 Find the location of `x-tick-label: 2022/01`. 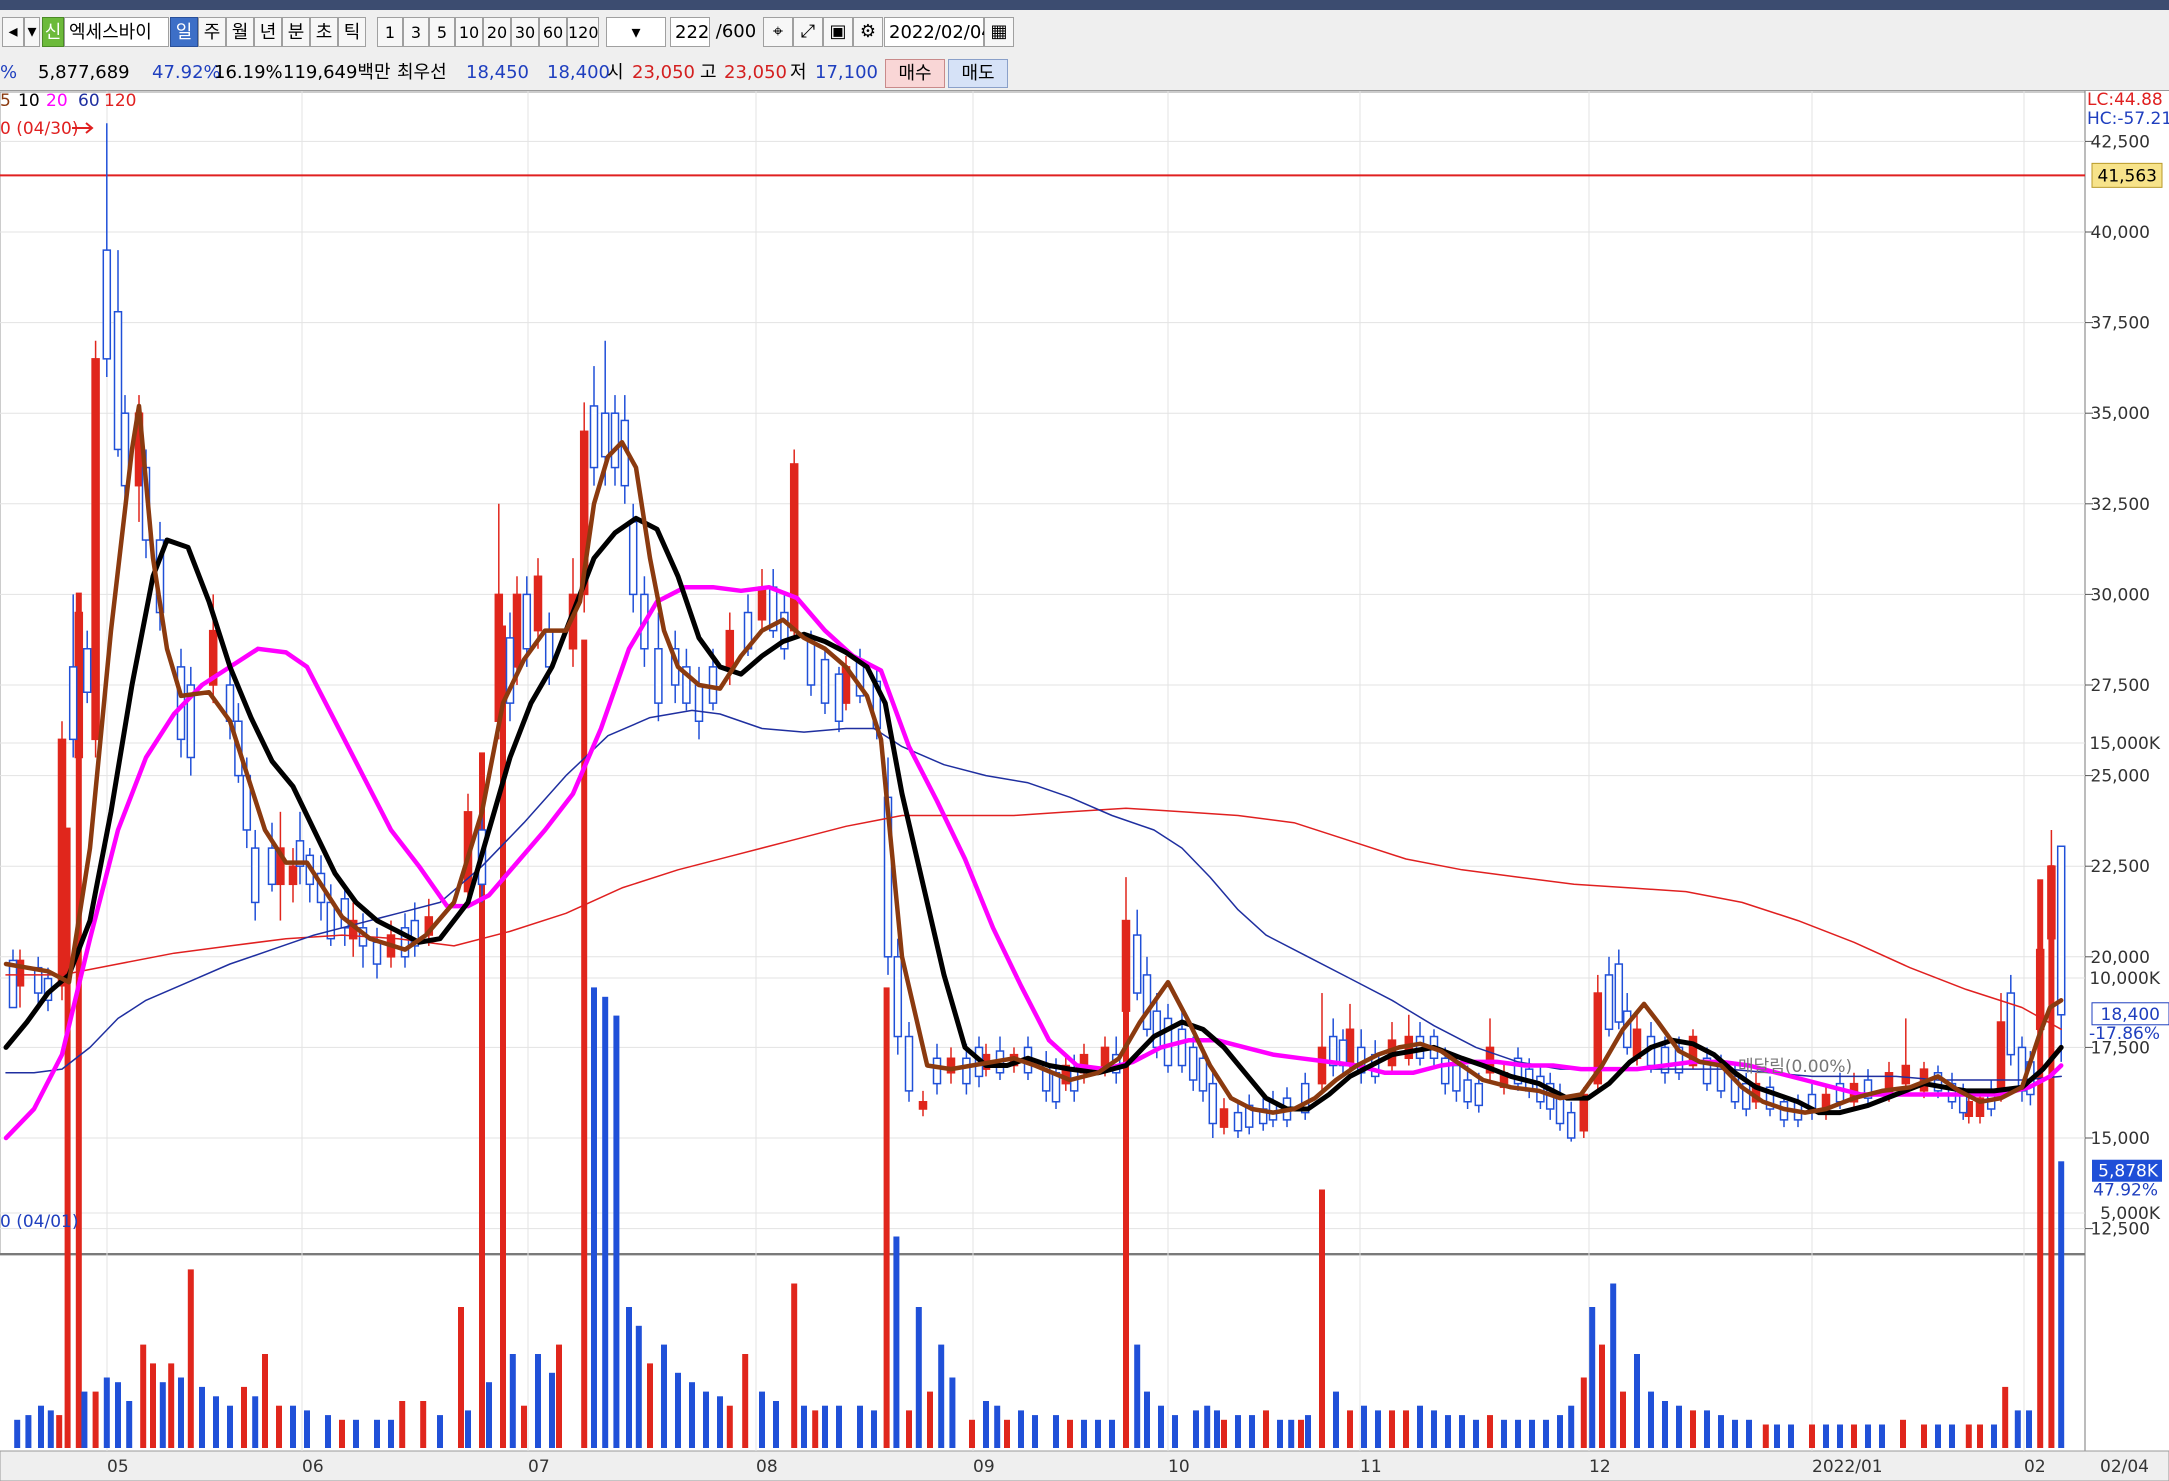

x-tick-label: 2022/01 is located at coordinates (1847, 1467).